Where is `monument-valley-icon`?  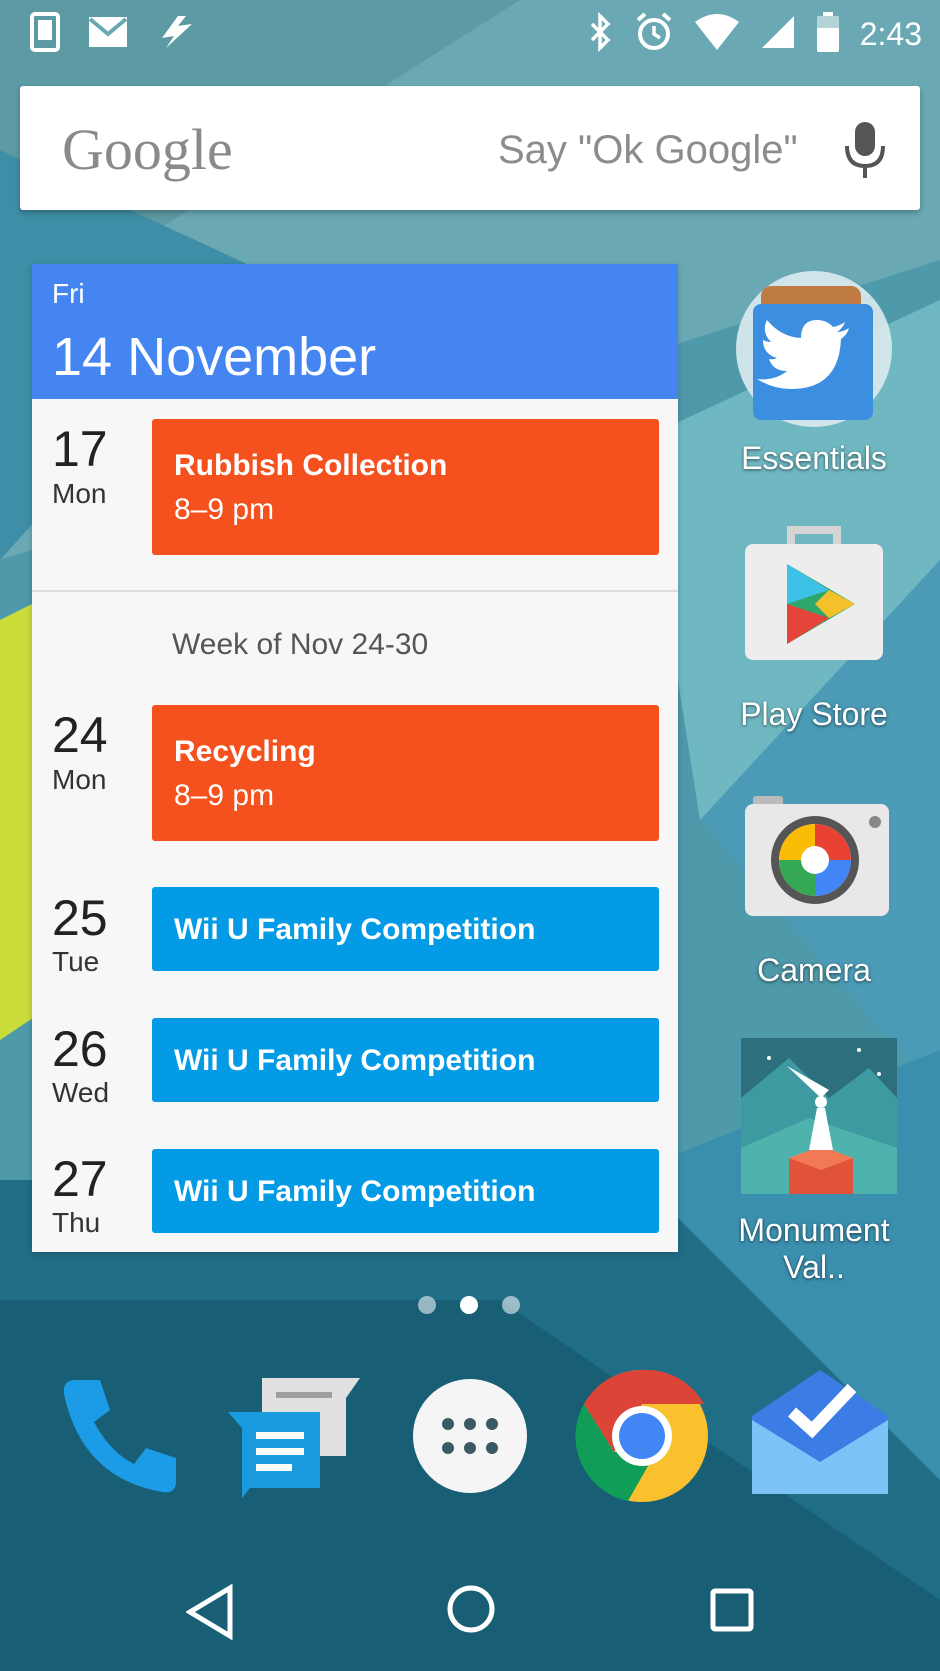
monument-valley-icon is located at coordinates (814, 1120).